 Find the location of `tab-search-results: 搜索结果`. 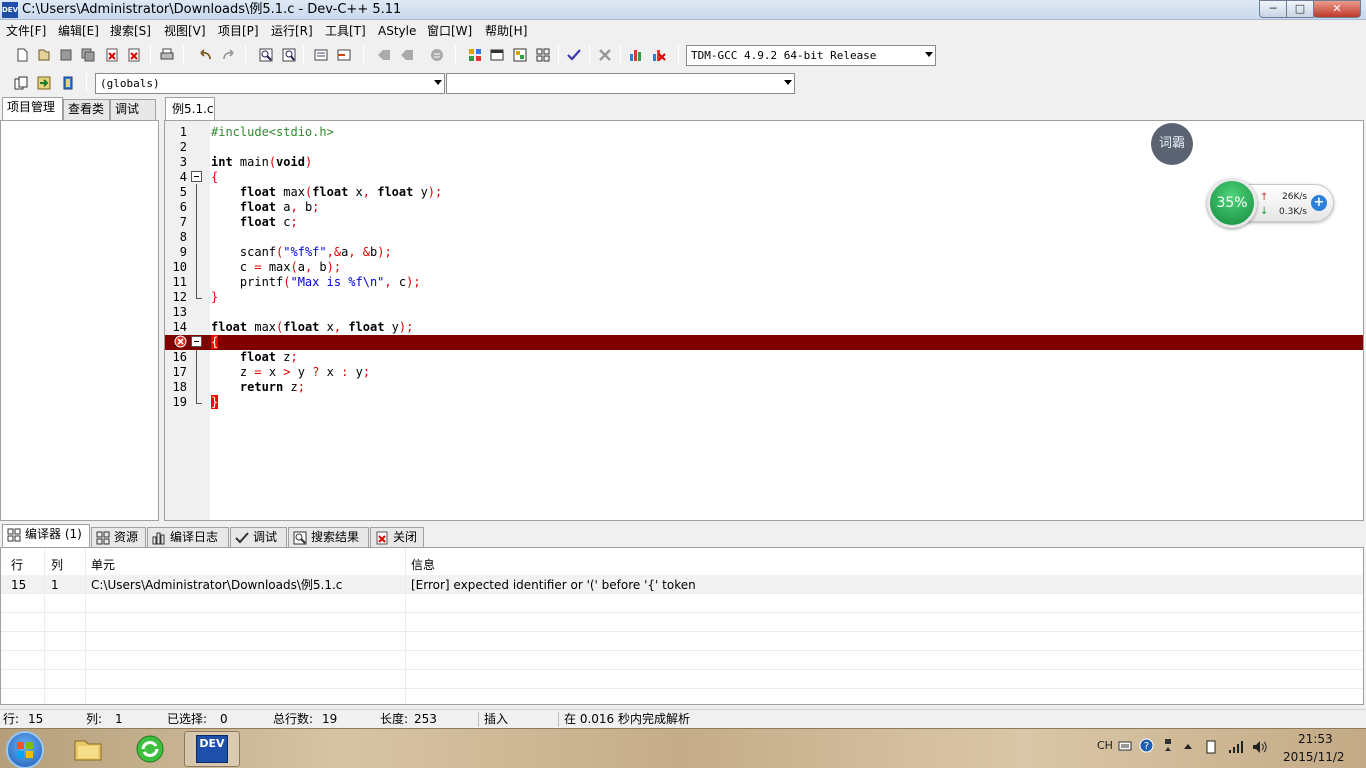

tab-search-results: 搜索结果 is located at coordinates (328, 537).